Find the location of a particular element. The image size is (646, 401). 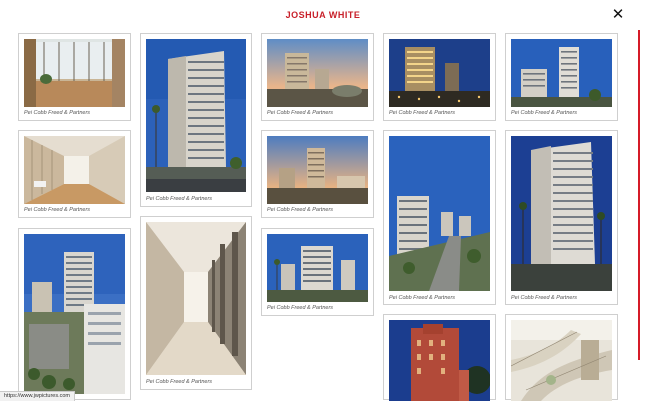

red-building-photo is located at coordinates (439, 360).